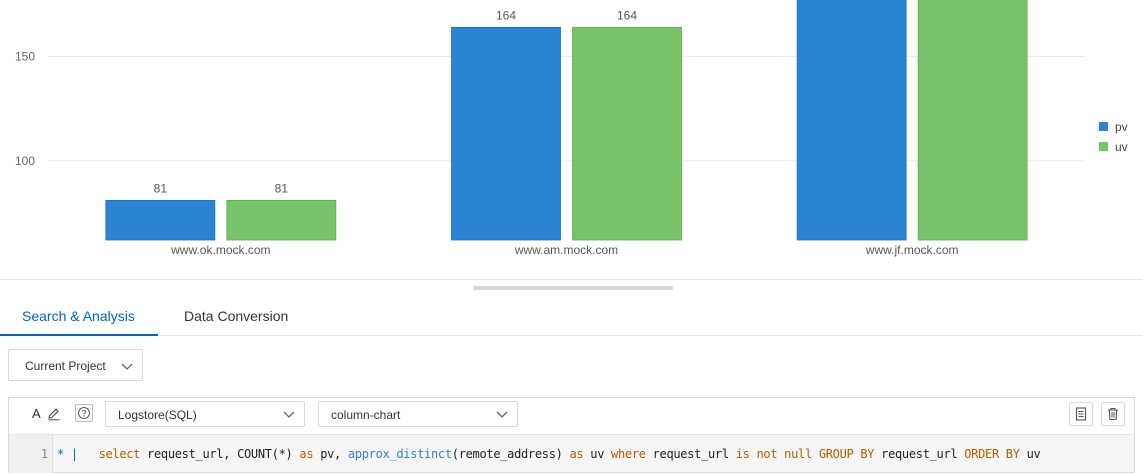  Describe the element at coordinates (25, 161) in the screenshot. I see `y-tick-label: 100` at that location.